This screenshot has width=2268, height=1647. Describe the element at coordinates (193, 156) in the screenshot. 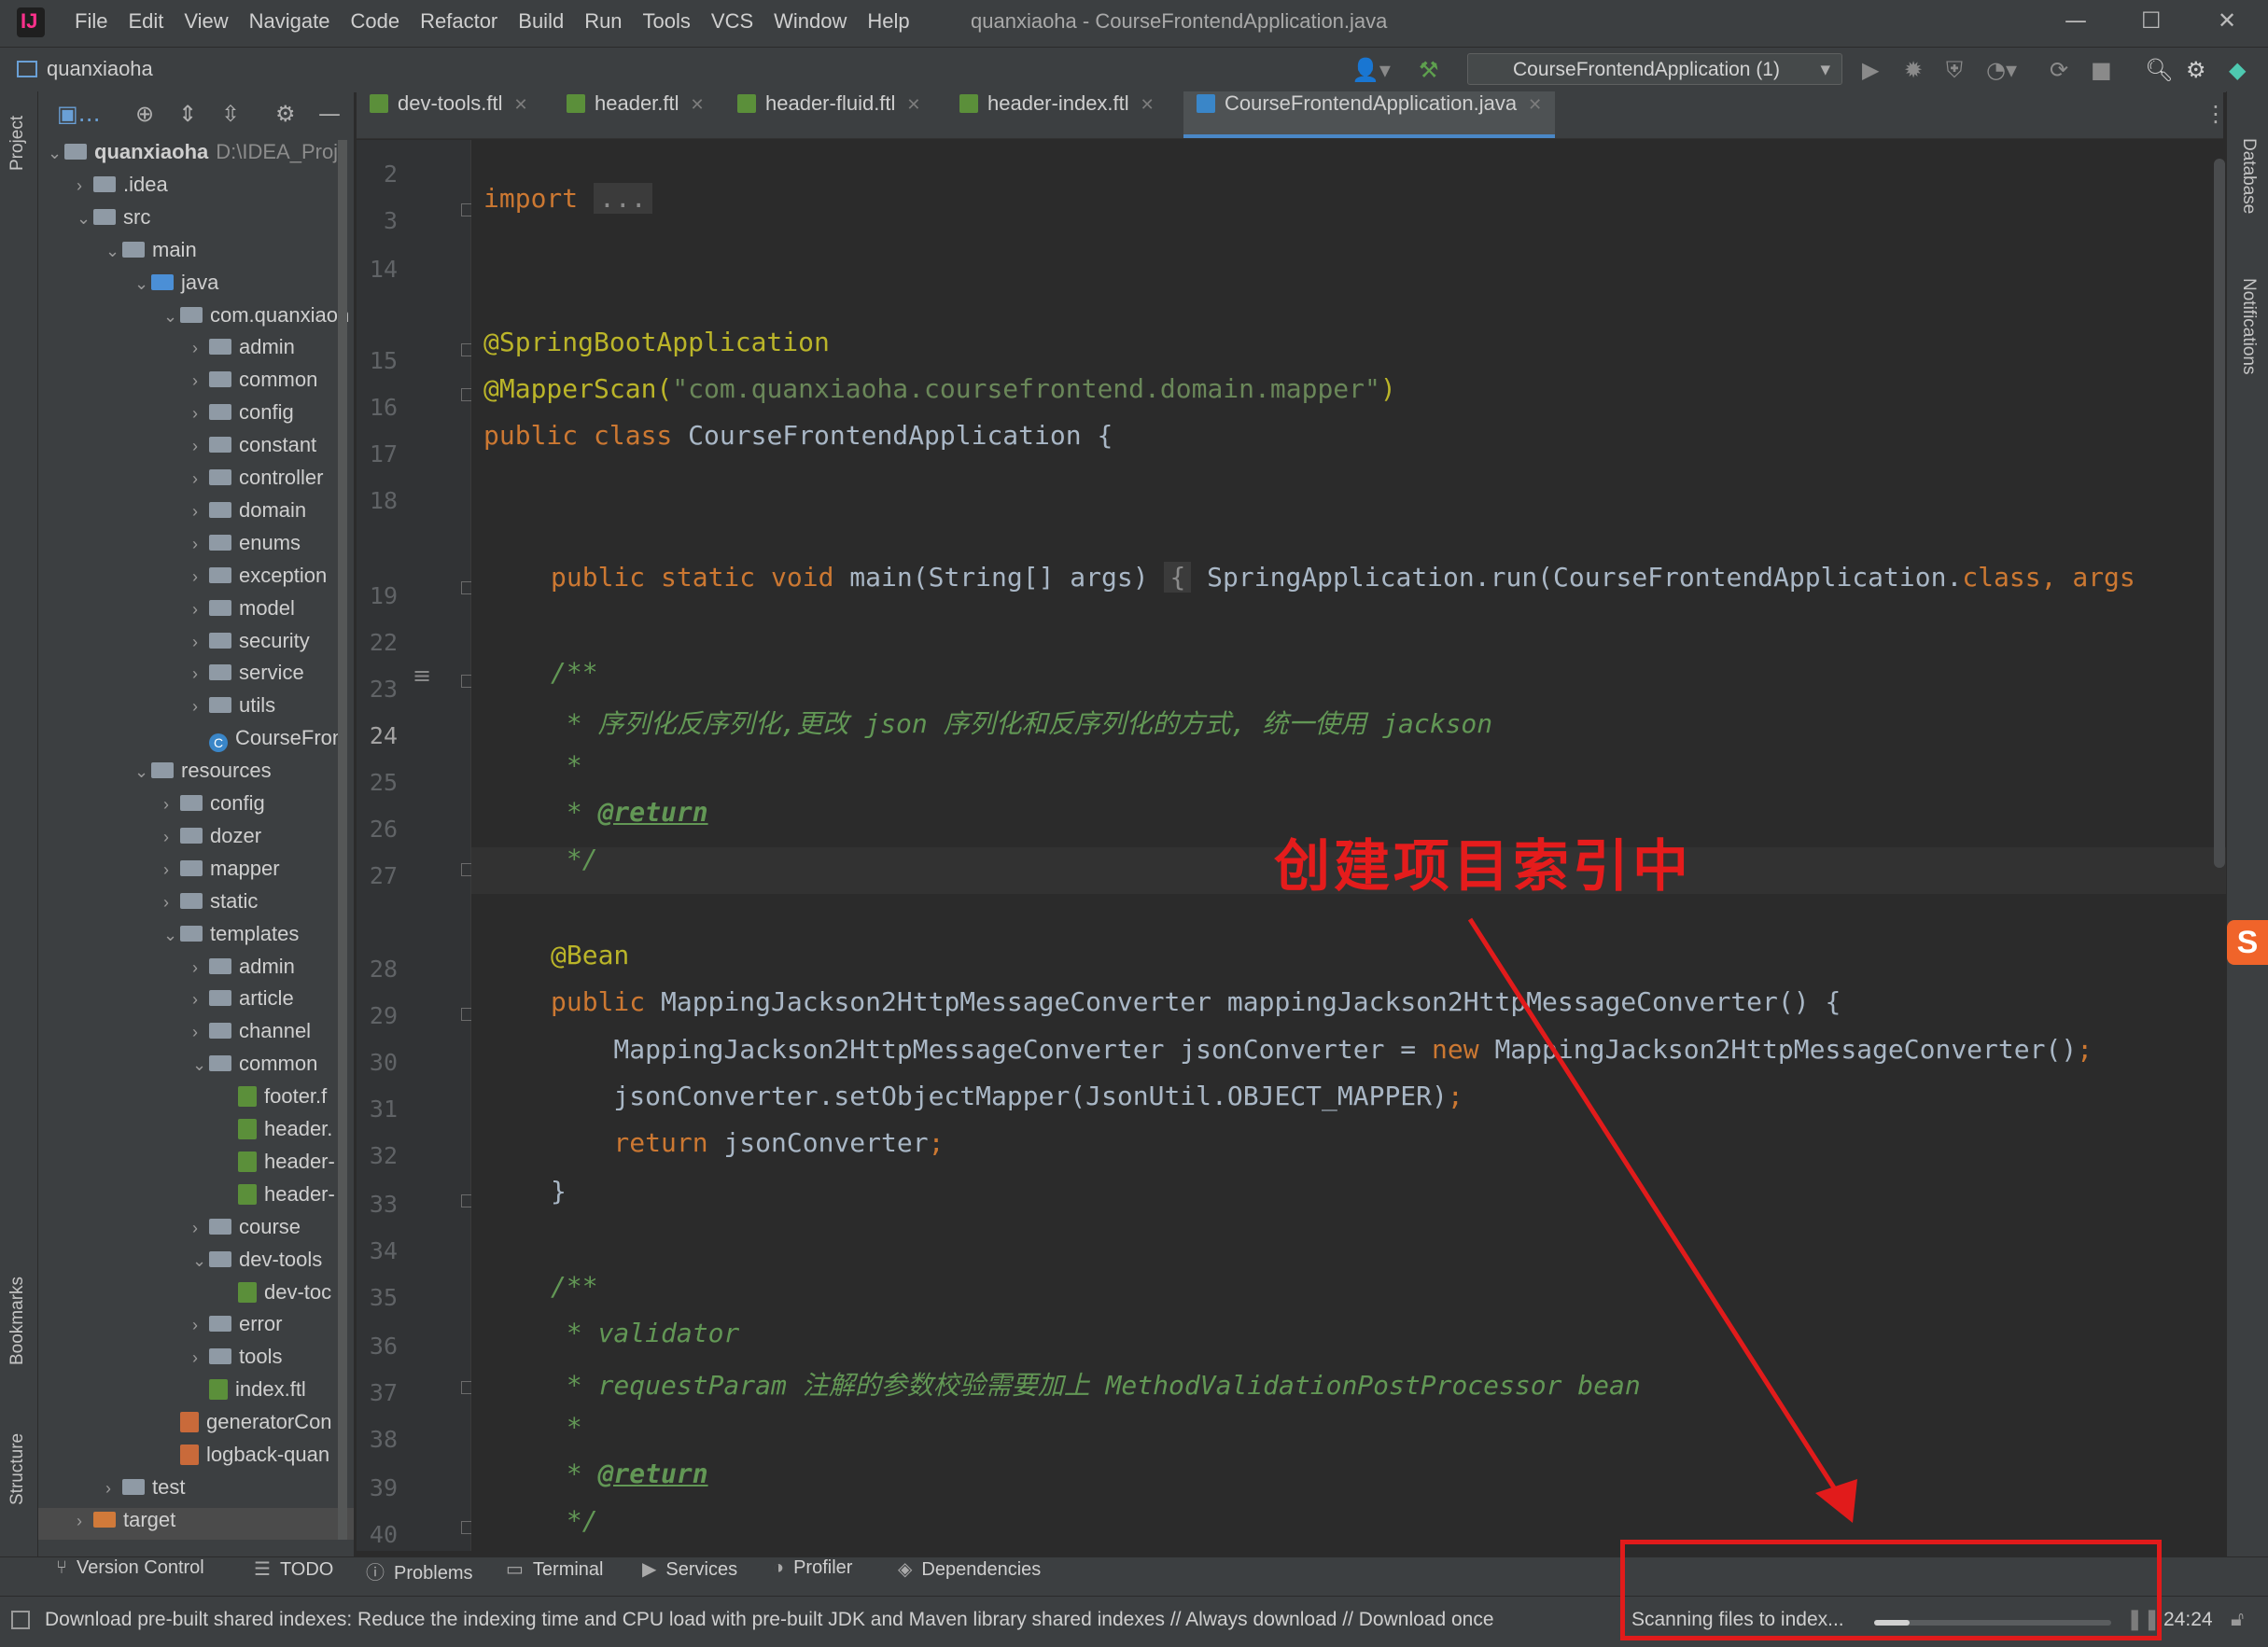

I see `tree-root: ⌄ quanxiaoha D:\IDEA_Proj` at that location.